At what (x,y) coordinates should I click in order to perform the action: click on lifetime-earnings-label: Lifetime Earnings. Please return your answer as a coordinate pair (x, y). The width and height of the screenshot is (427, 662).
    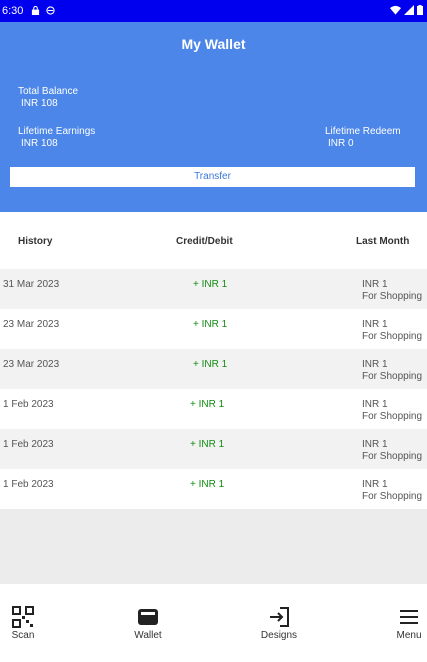
    Looking at the image, I should click on (57, 131).